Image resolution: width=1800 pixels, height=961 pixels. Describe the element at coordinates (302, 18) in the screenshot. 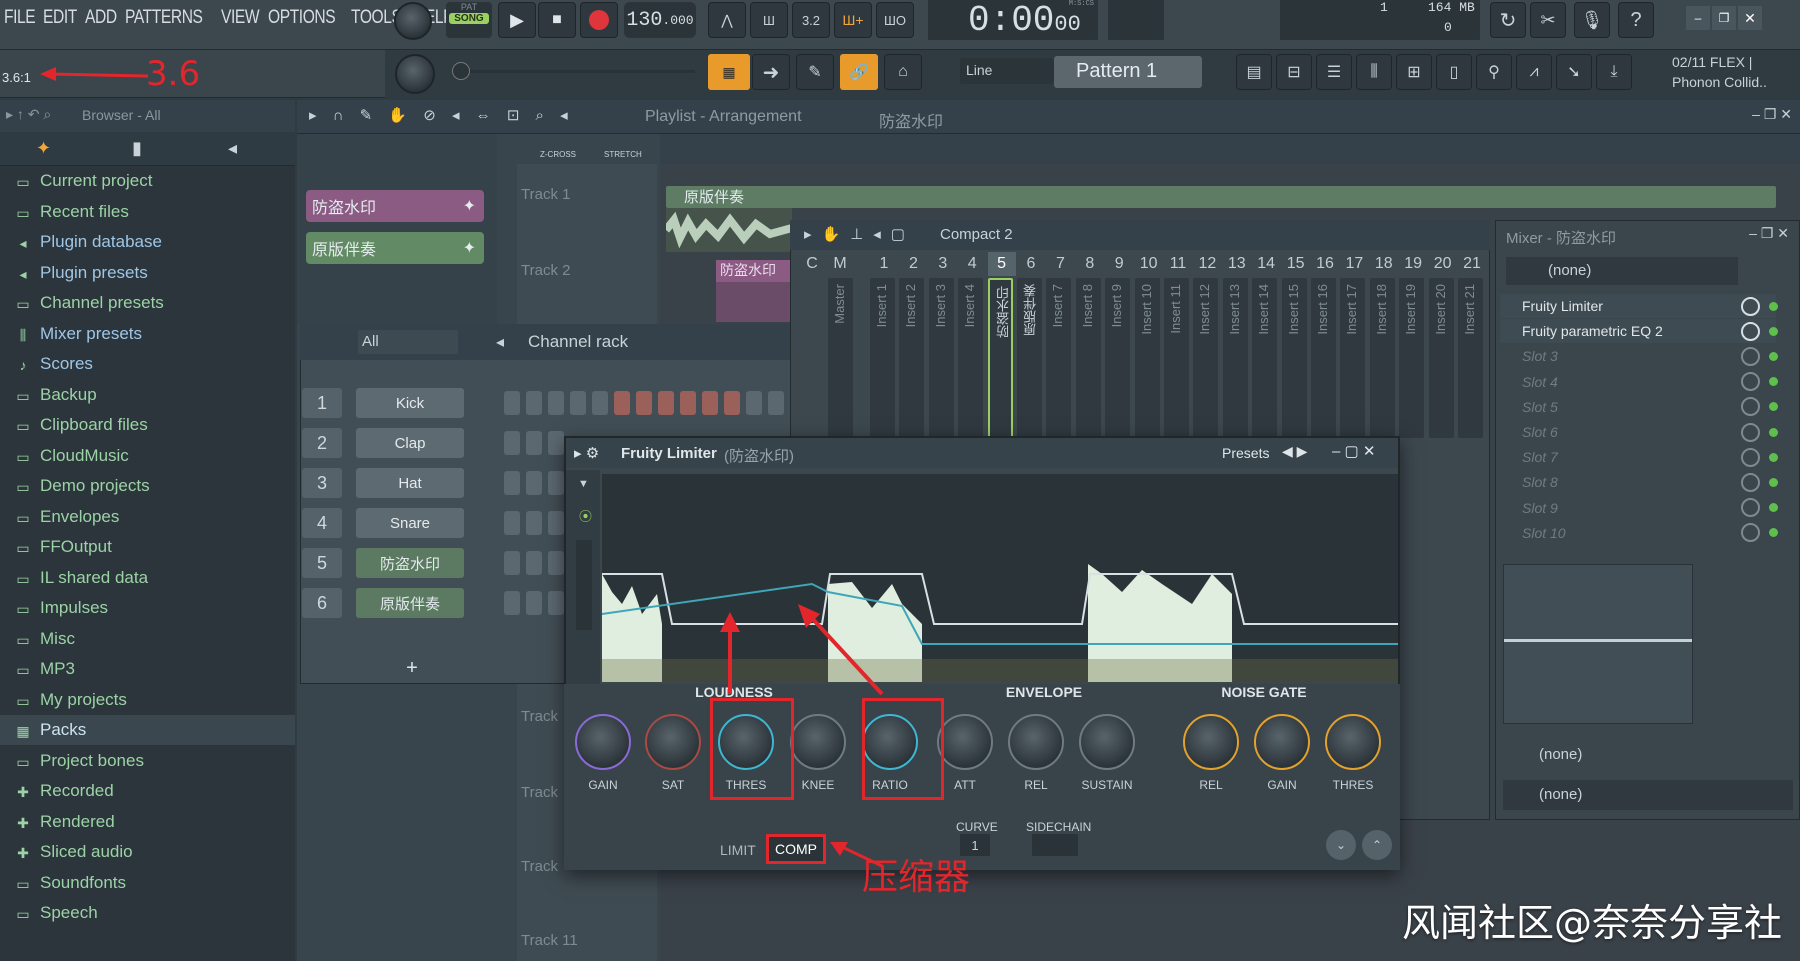

I see `menu-options: OPTIONS` at that location.